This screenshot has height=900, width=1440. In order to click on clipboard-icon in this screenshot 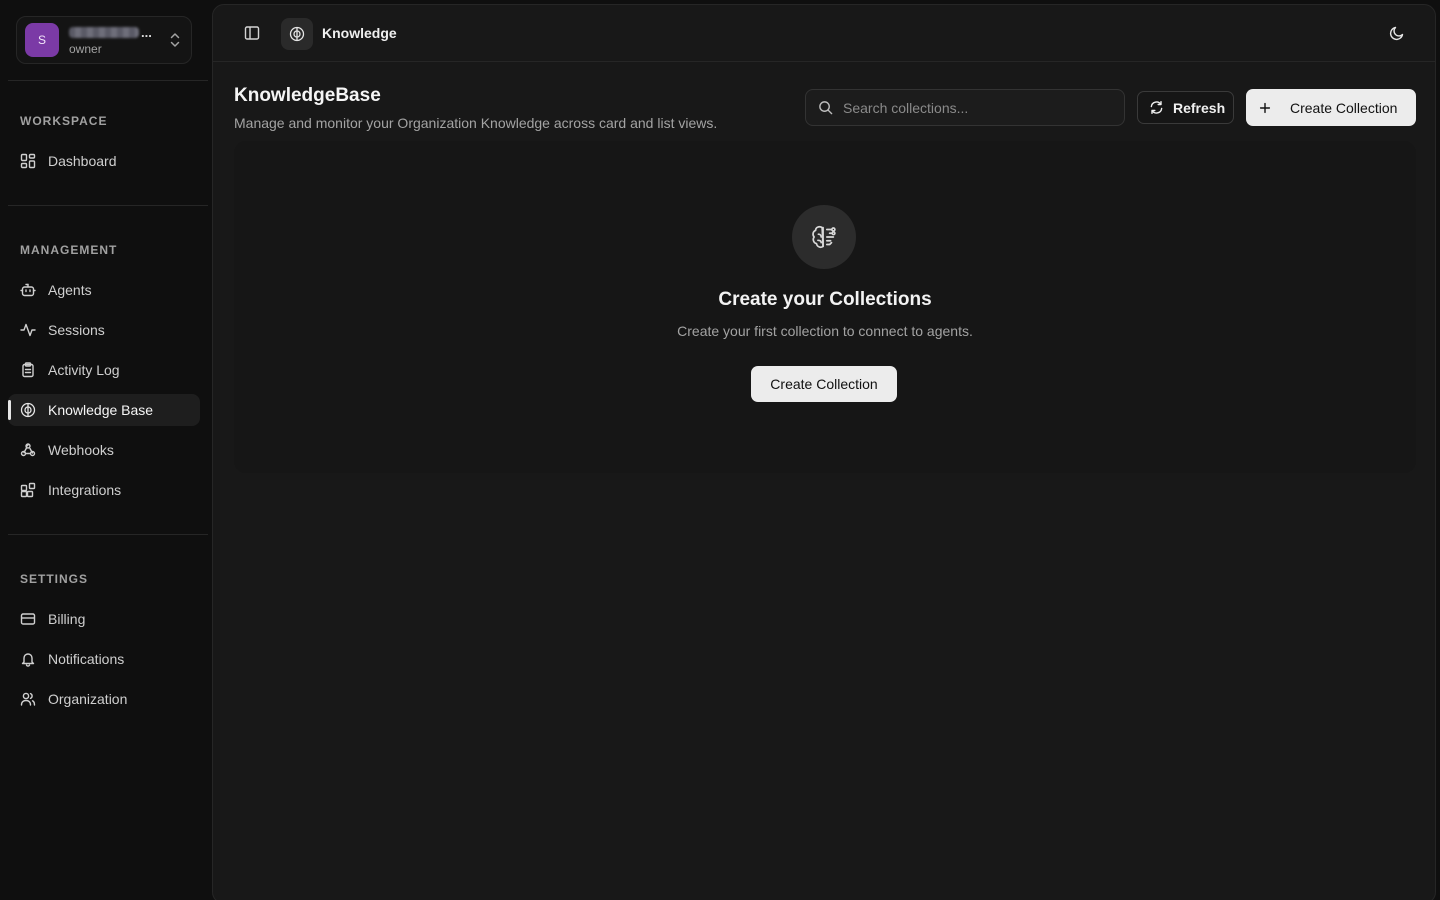, I will do `click(28, 370)`.